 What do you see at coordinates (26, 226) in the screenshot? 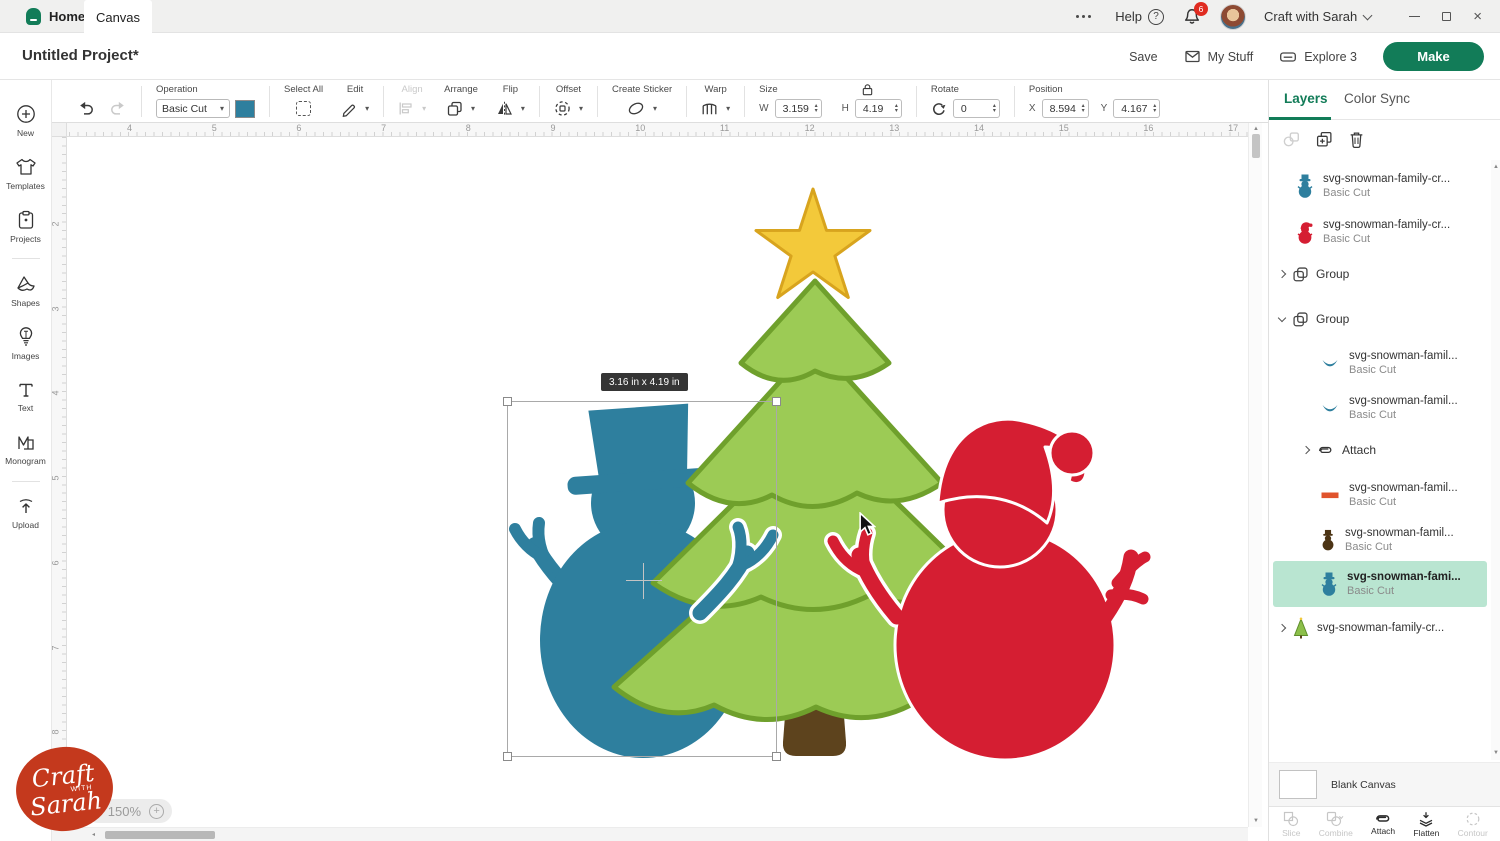
I see `sidebar-item-projects: Projects` at bounding box center [26, 226].